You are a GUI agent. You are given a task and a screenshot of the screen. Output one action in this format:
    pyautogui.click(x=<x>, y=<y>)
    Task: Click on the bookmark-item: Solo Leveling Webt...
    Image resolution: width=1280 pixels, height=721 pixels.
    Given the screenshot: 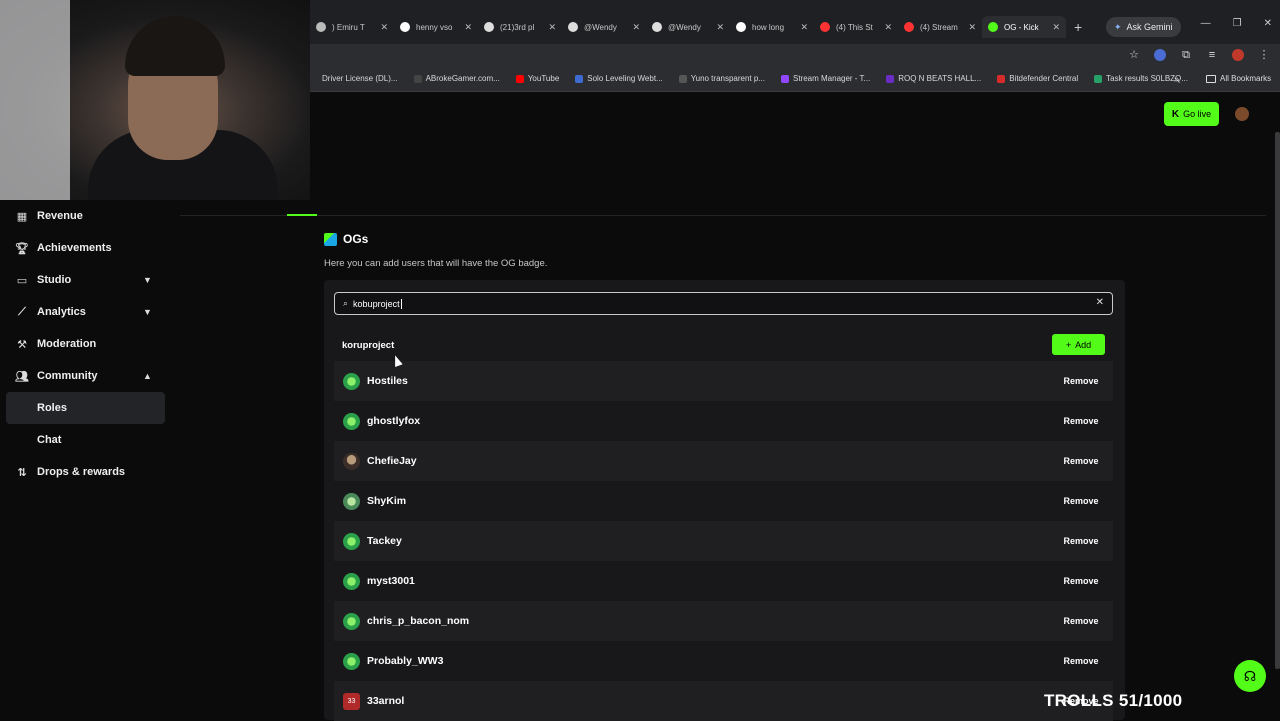 What is the action you would take?
    pyautogui.click(x=619, y=78)
    